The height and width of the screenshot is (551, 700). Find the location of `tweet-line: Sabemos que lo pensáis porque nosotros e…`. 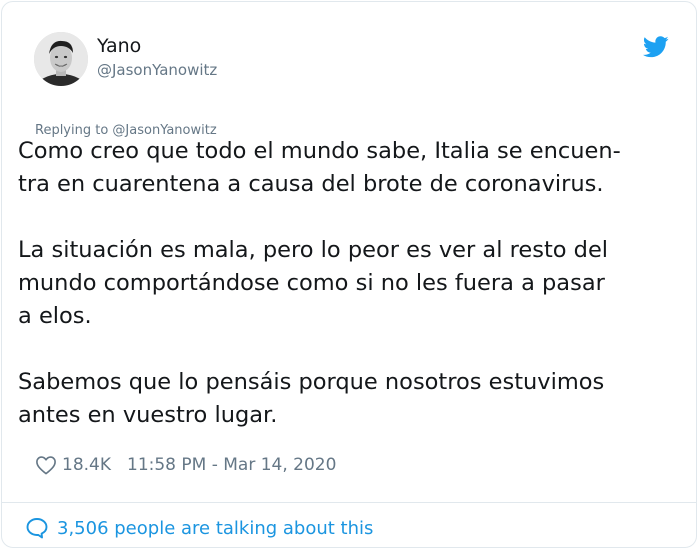

tweet-line: Sabemos que lo pensáis porque nosotros e… is located at coordinates (311, 382).